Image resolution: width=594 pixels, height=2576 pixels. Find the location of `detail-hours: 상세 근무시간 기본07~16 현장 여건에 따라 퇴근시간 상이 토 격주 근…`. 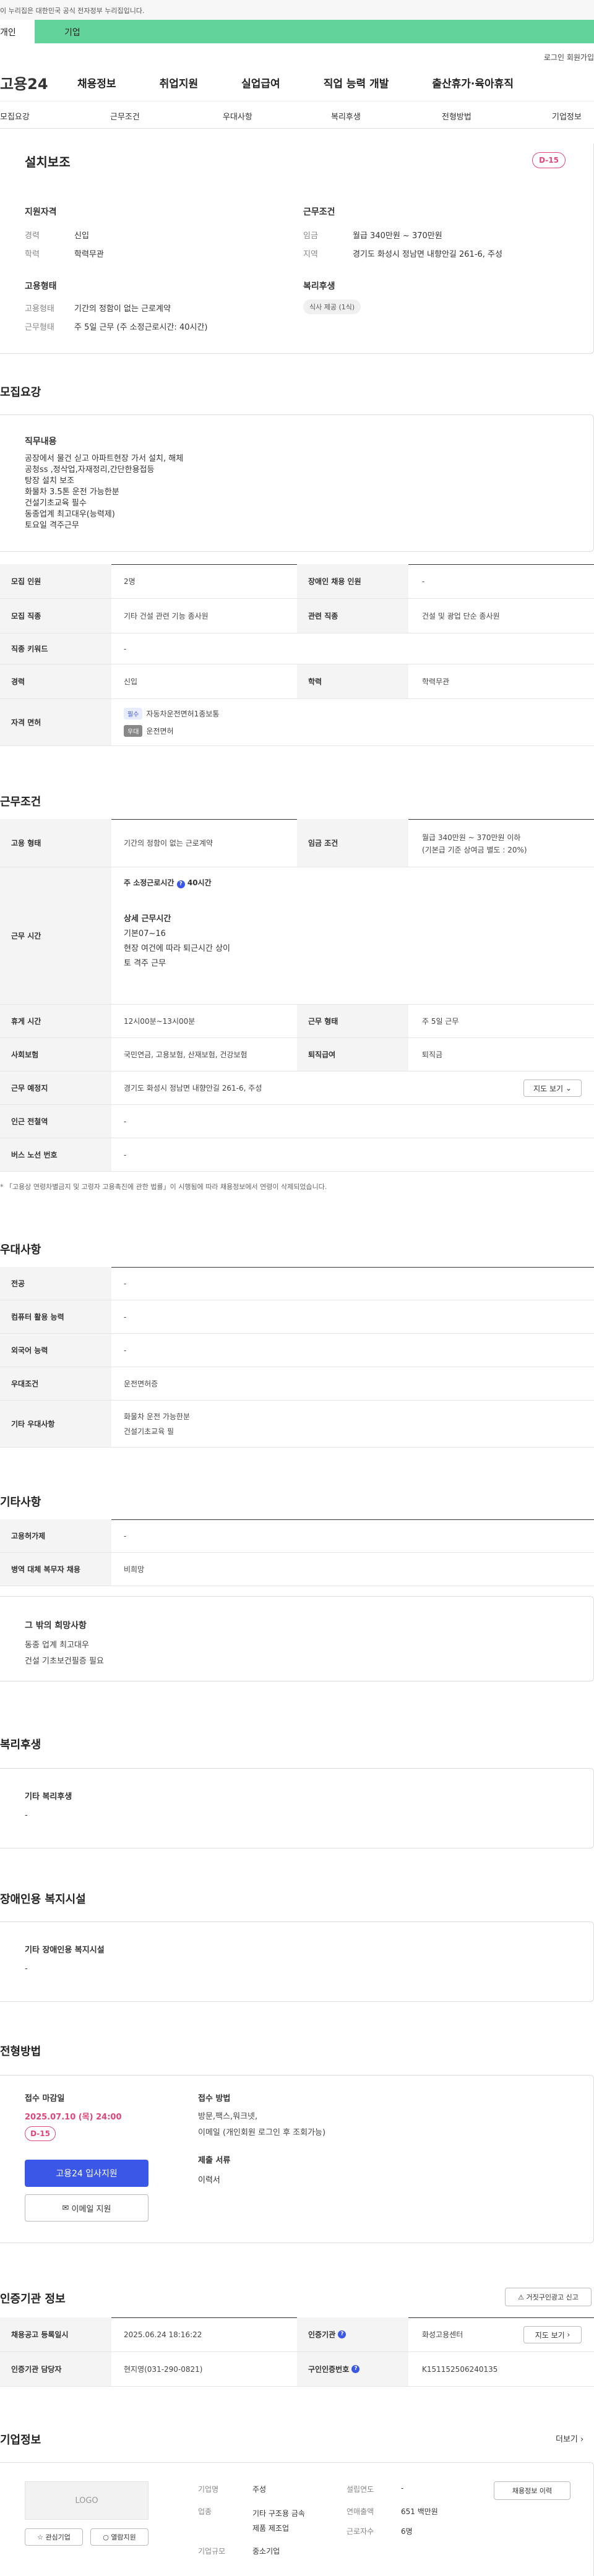

detail-hours: 상세 근무시간 기본07~16 현장 여건에 따라 퇴근시간 상이 토 격주 근… is located at coordinates (177, 941).